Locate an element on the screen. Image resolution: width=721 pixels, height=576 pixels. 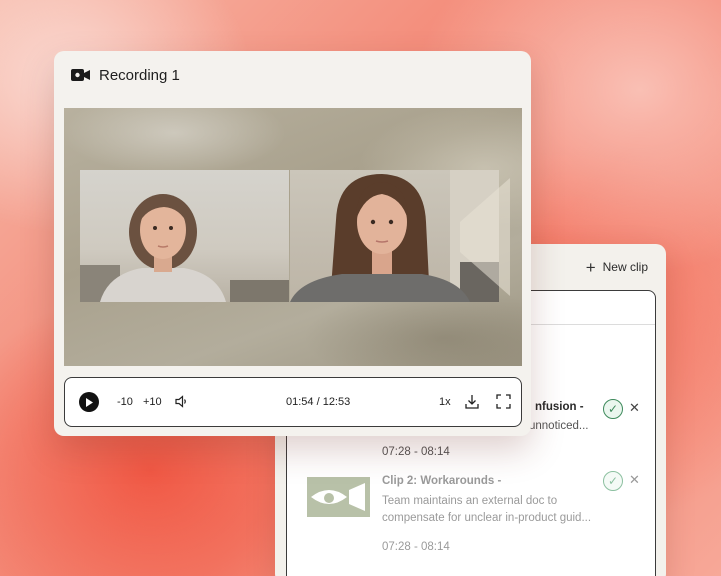
fullscreen-button is located at coordinates (503, 401).